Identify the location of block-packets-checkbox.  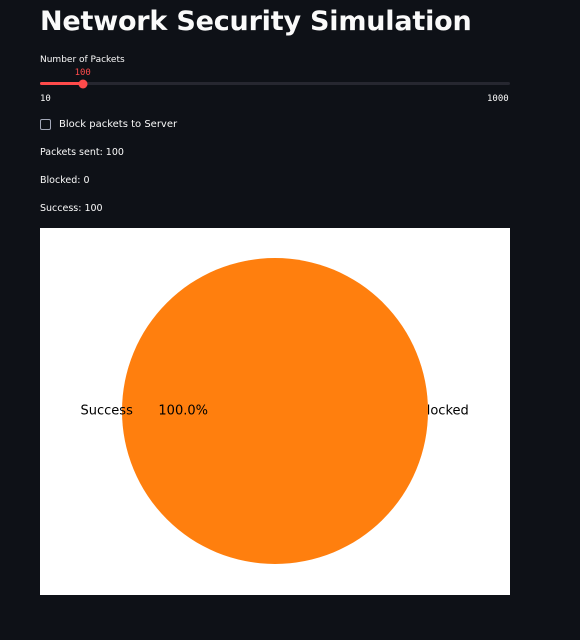
(45, 124).